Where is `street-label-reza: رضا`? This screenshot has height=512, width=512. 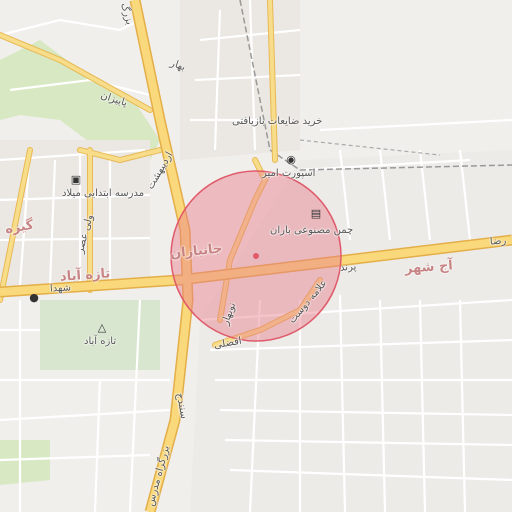 street-label-reza: رضا is located at coordinates (498, 241).